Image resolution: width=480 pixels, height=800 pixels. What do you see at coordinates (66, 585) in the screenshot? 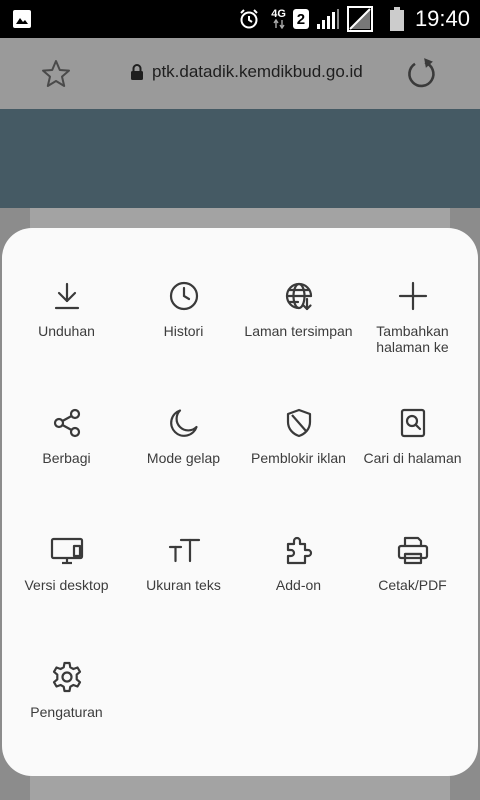
I see `menu-item-label: Versi desktop` at bounding box center [66, 585].